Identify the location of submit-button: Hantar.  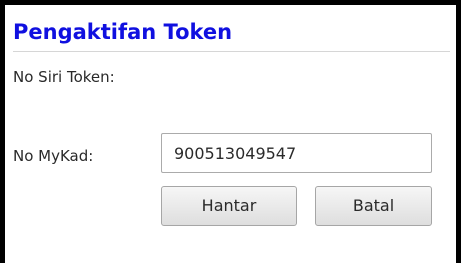
(229, 206).